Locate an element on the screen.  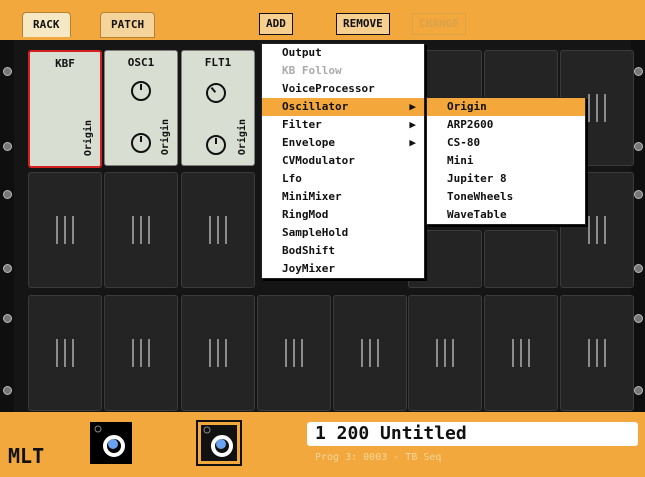
menu-item-lfo: Lfo is located at coordinates (343, 179).